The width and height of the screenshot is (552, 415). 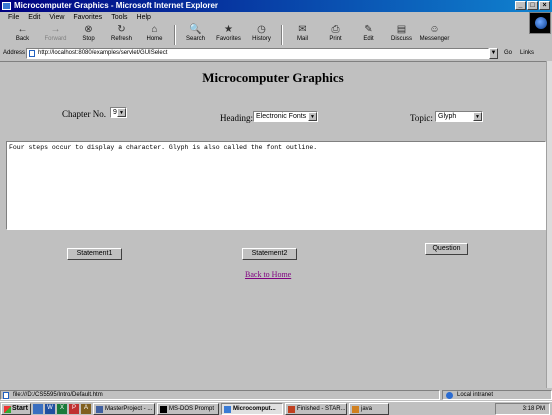 I want to click on search-button: 🔍 Search, so click(x=195, y=35).